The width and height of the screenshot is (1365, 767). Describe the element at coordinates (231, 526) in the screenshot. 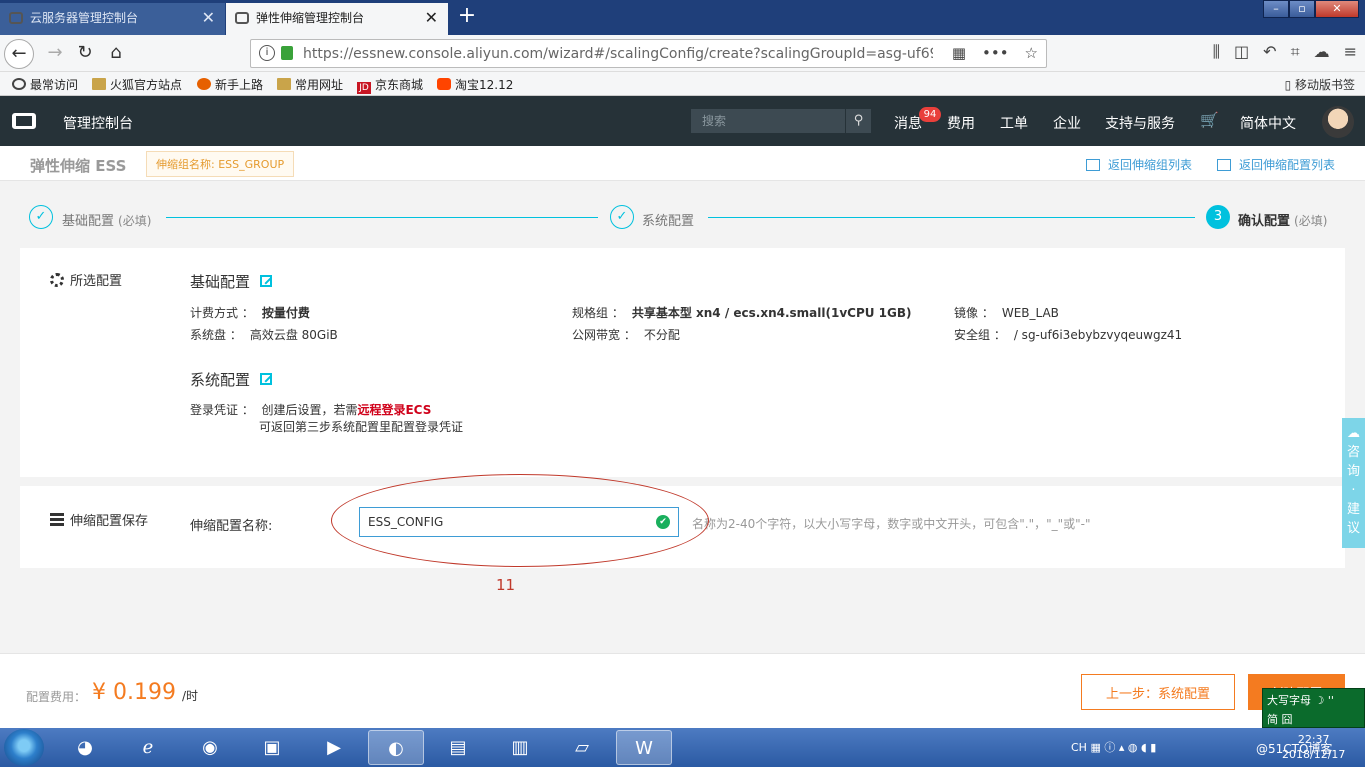

I see `config-name-label: 伸缩配置名称:` at that location.